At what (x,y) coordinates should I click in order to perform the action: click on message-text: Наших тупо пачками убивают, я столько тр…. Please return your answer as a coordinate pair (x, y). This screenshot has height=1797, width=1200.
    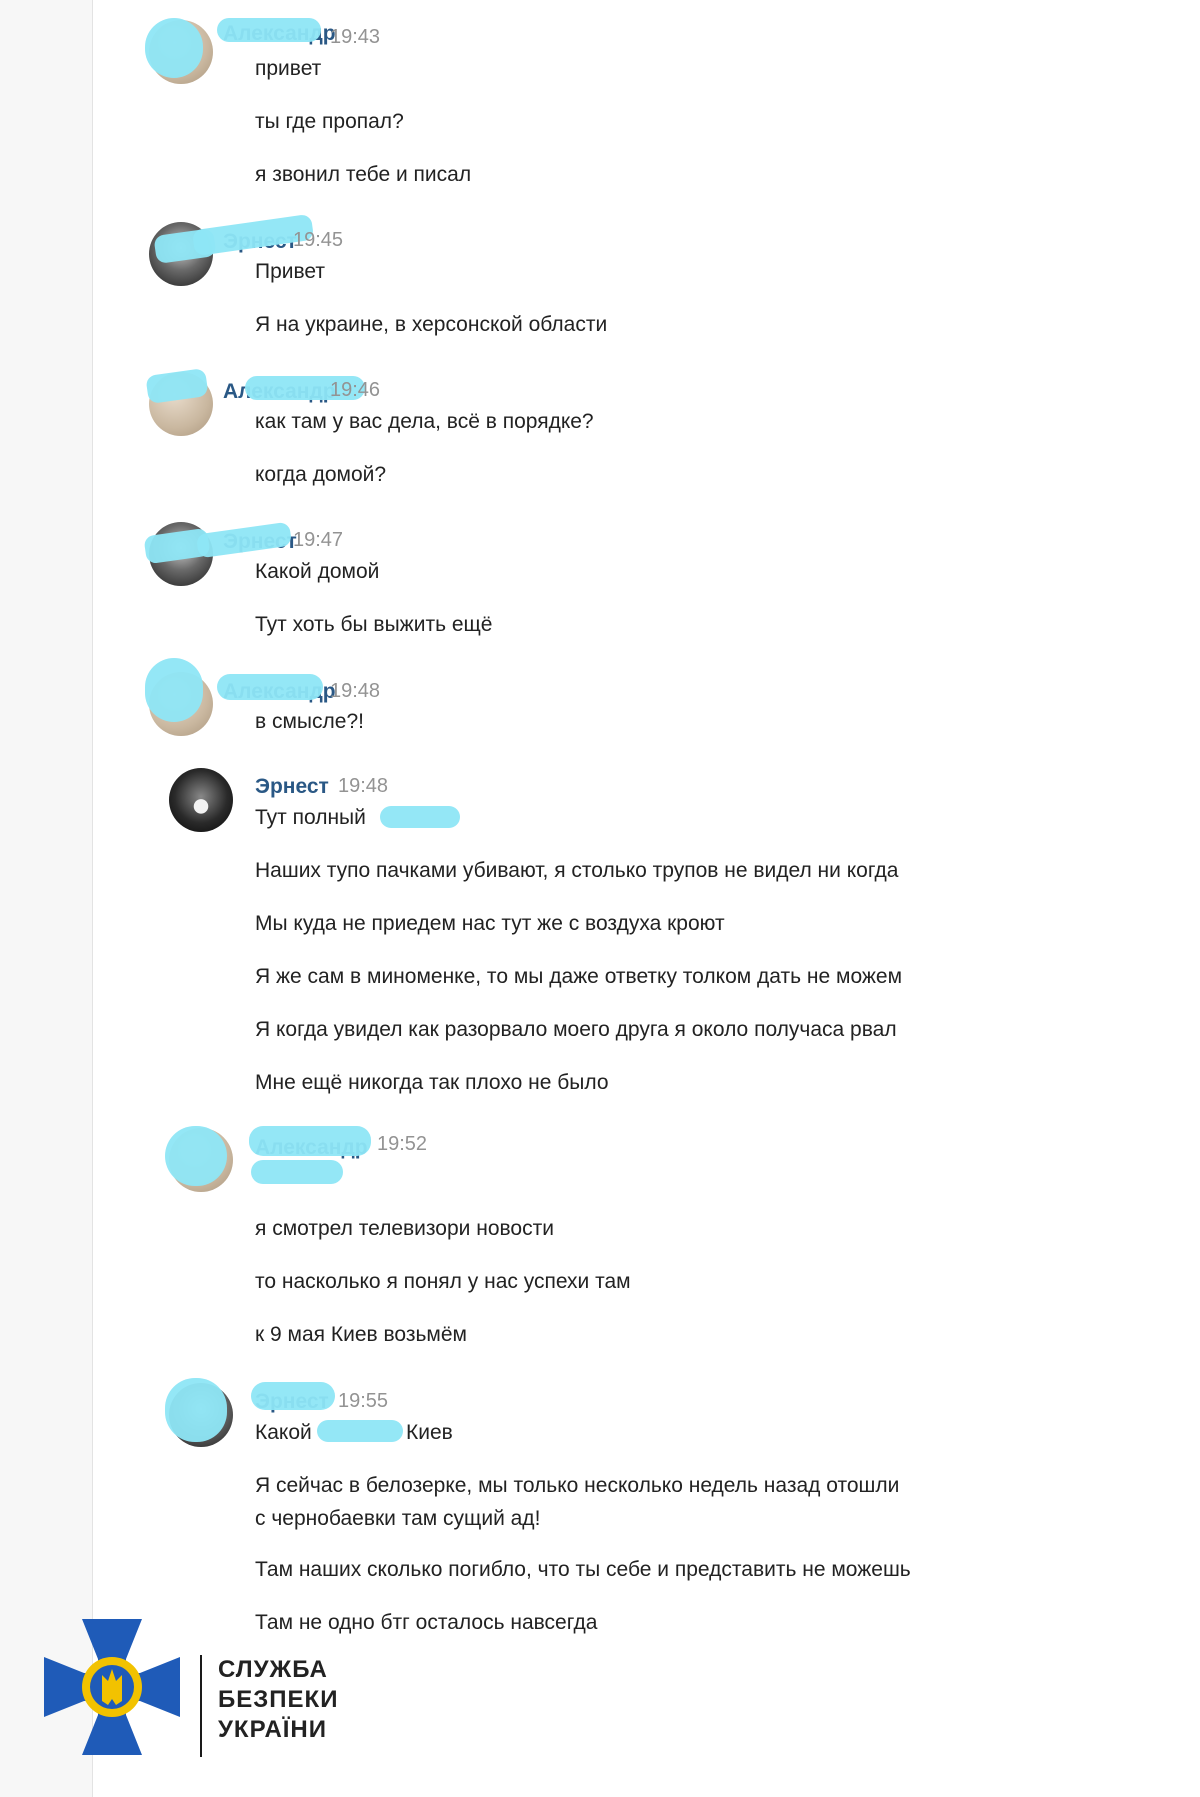
    Looking at the image, I should click on (577, 870).